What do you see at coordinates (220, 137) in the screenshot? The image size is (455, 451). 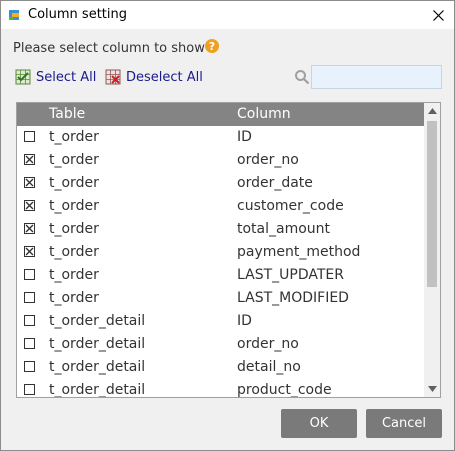 I see `table-row: t_order ID` at bounding box center [220, 137].